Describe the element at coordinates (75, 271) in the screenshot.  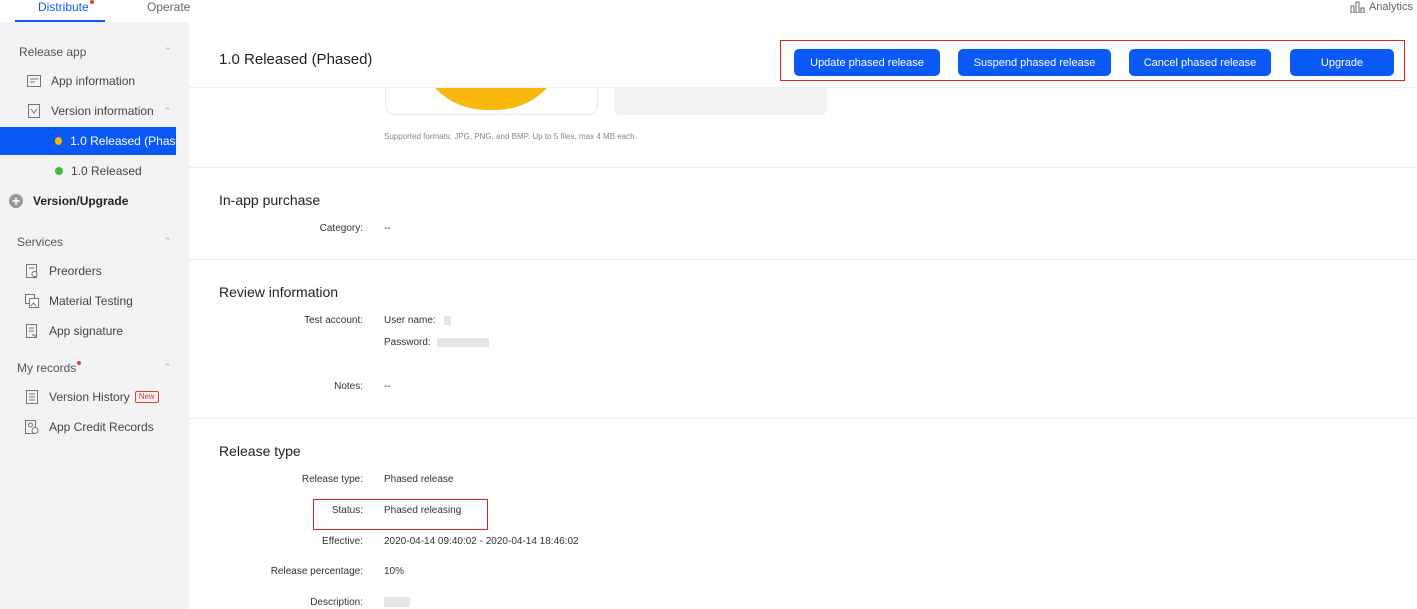
I see `sidebar-item-label: Preorders` at that location.